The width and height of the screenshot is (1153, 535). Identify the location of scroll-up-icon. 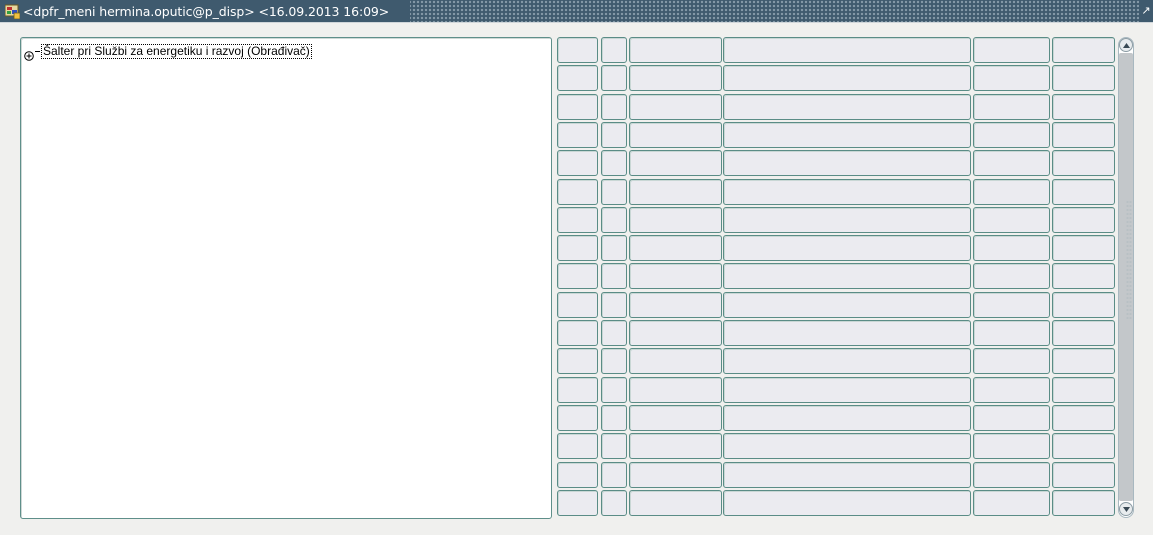
(1126, 45).